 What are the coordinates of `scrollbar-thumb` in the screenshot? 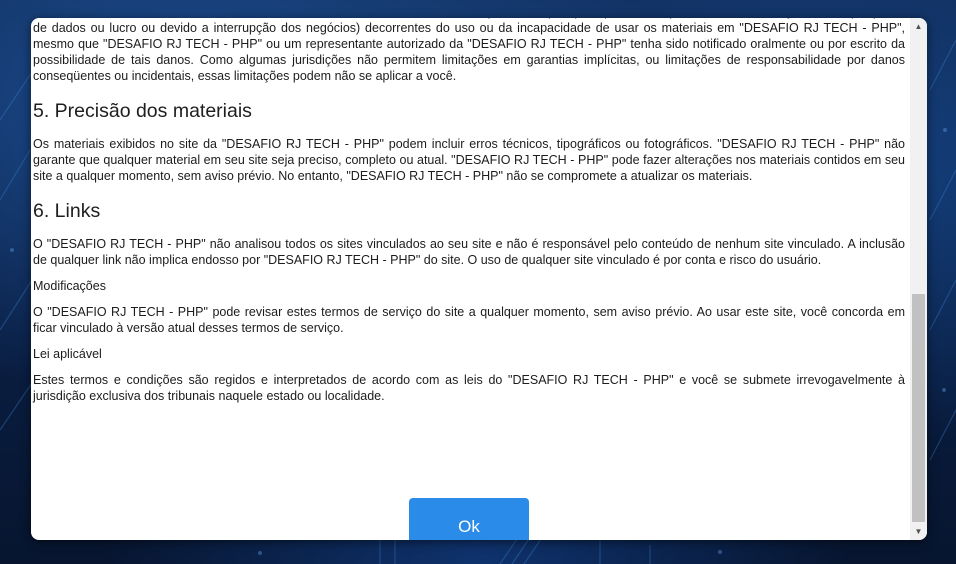 It's located at (918, 408).